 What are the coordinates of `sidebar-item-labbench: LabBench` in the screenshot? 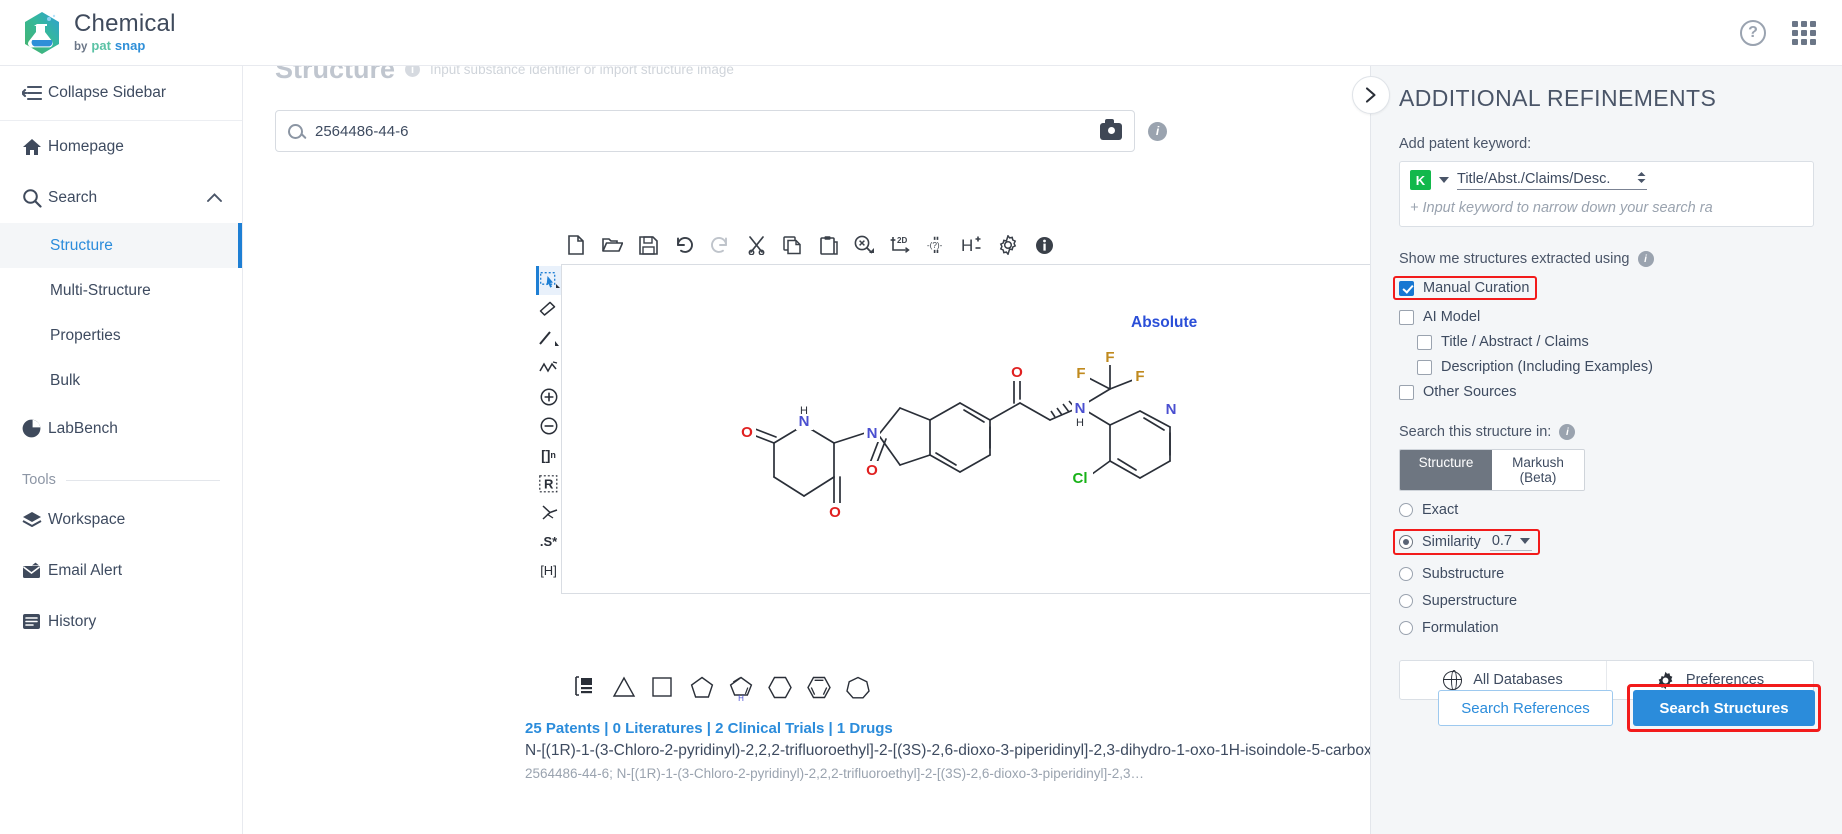 It's located at (121, 428).